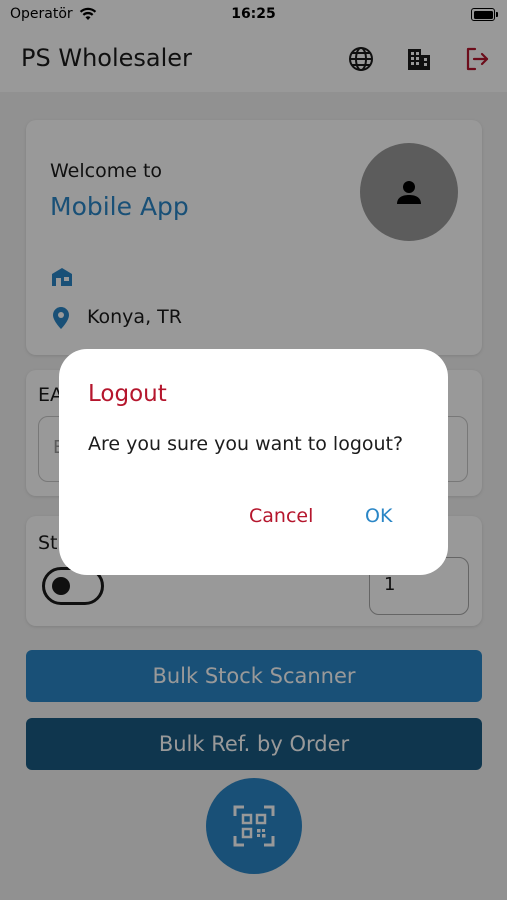 The height and width of the screenshot is (900, 507). Describe the element at coordinates (378, 516) in the screenshot. I see `ok-button: OK` at that location.